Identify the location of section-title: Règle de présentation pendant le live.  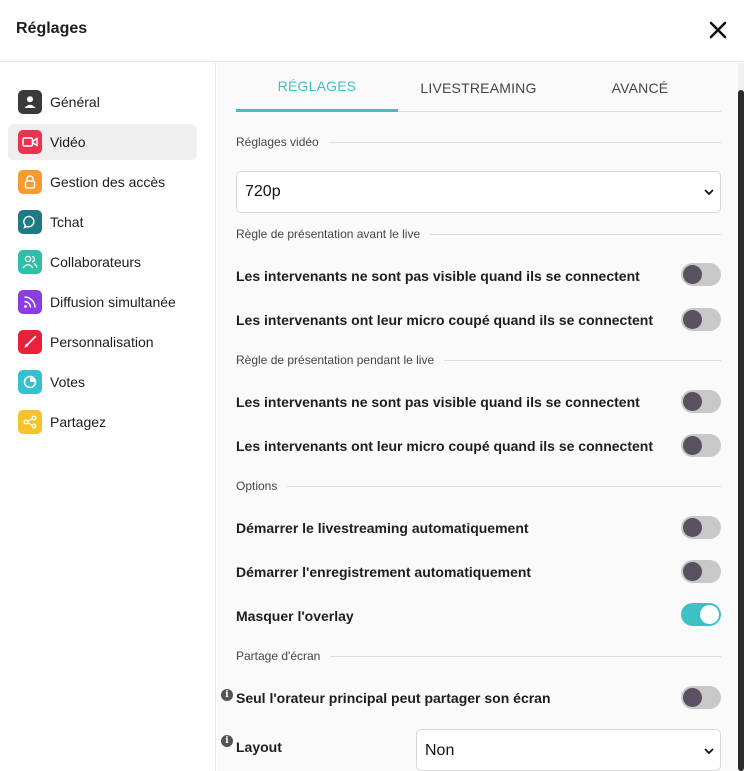
(335, 360).